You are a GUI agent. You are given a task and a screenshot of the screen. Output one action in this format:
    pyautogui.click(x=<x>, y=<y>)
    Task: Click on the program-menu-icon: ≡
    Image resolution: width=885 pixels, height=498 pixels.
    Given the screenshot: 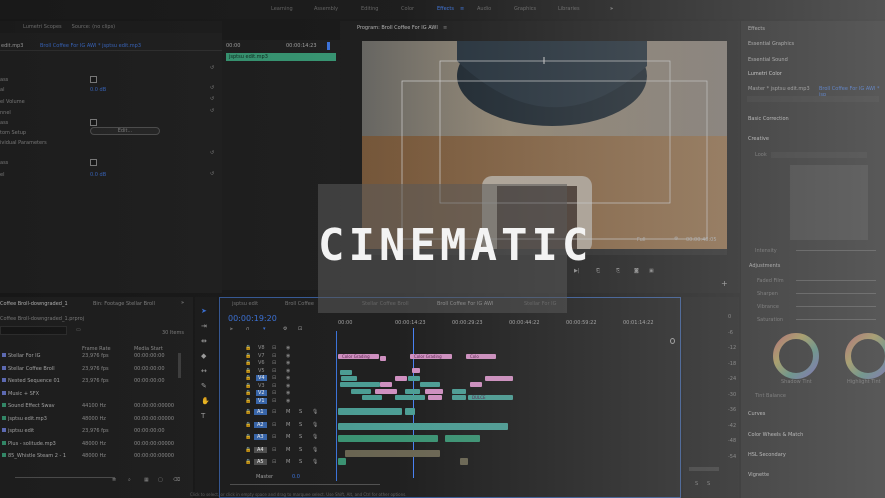 What is the action you would take?
    pyautogui.click(x=445, y=28)
    